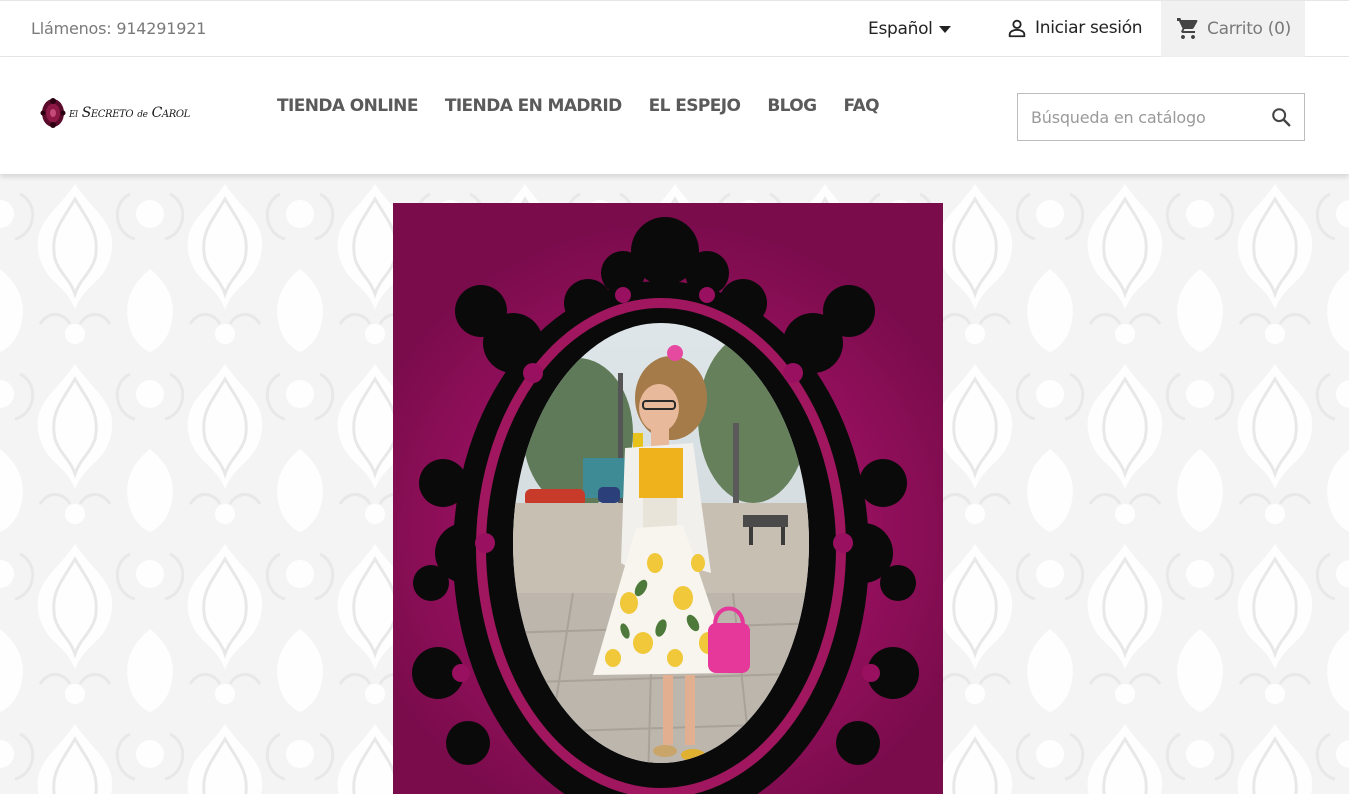  Describe the element at coordinates (53, 113) in the screenshot. I see `logo-emblem-icon` at that location.